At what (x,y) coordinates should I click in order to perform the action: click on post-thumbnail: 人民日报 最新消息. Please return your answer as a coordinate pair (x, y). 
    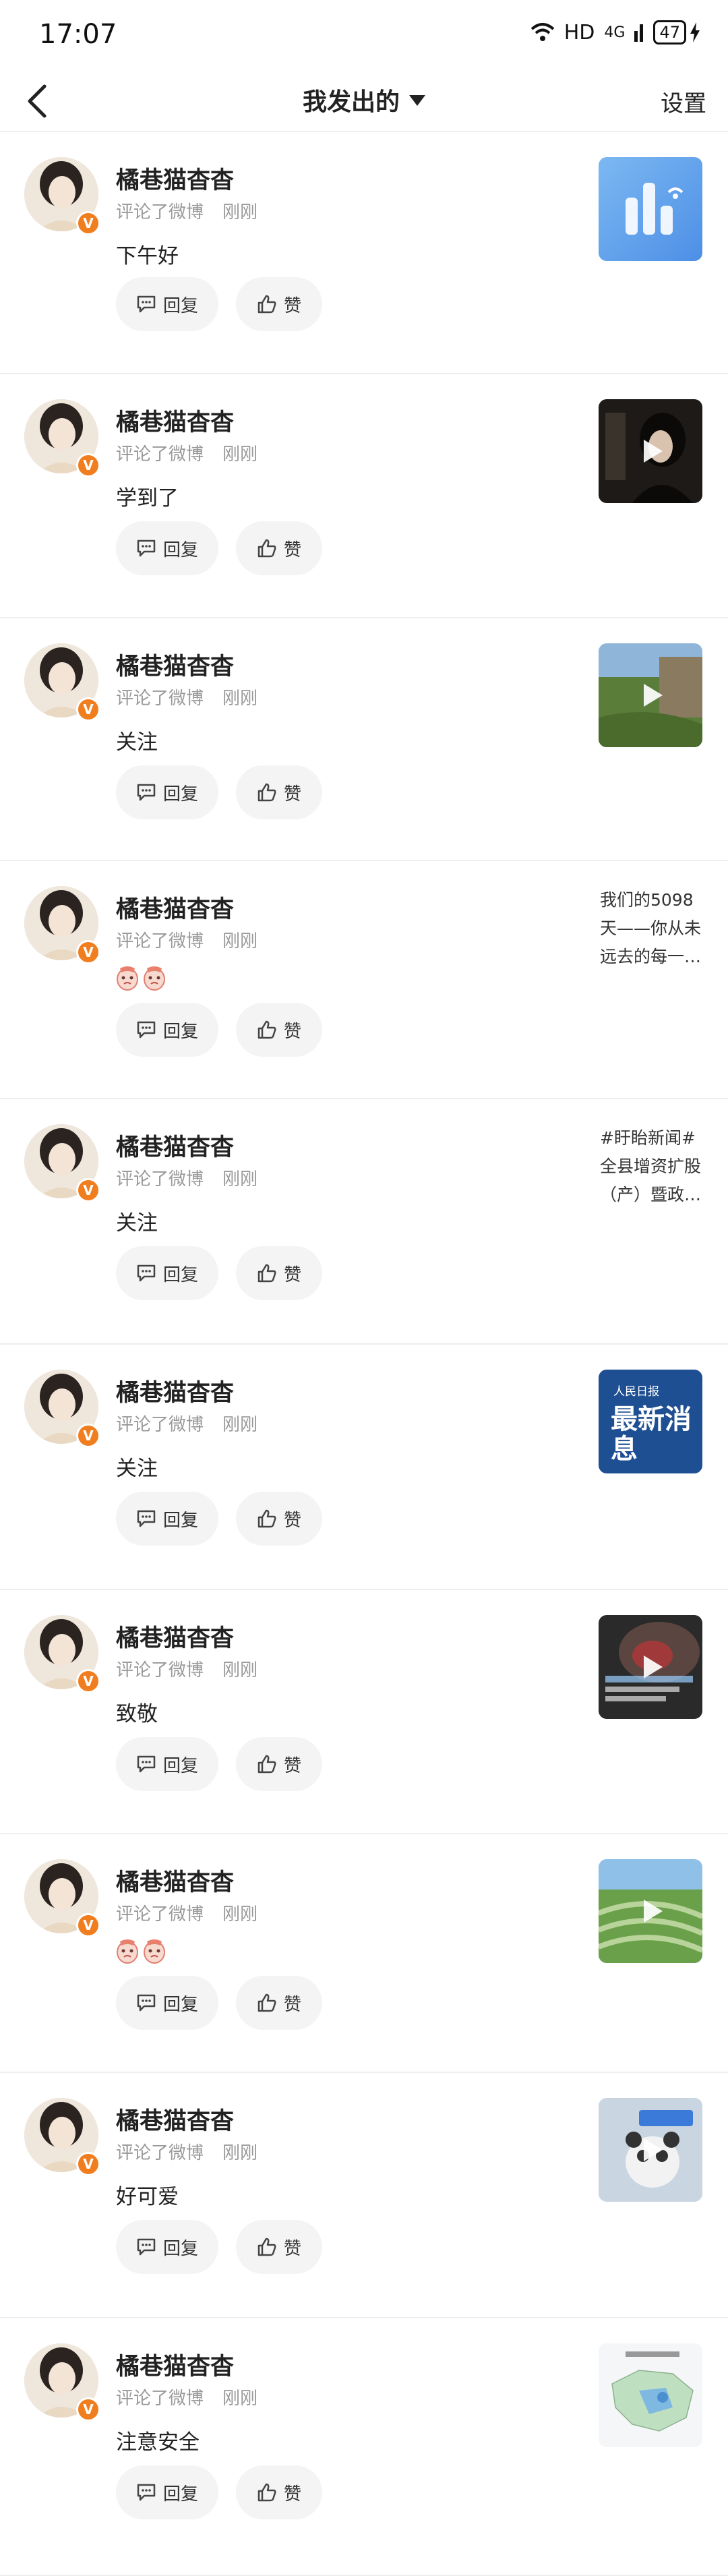
    Looking at the image, I should click on (650, 1421).